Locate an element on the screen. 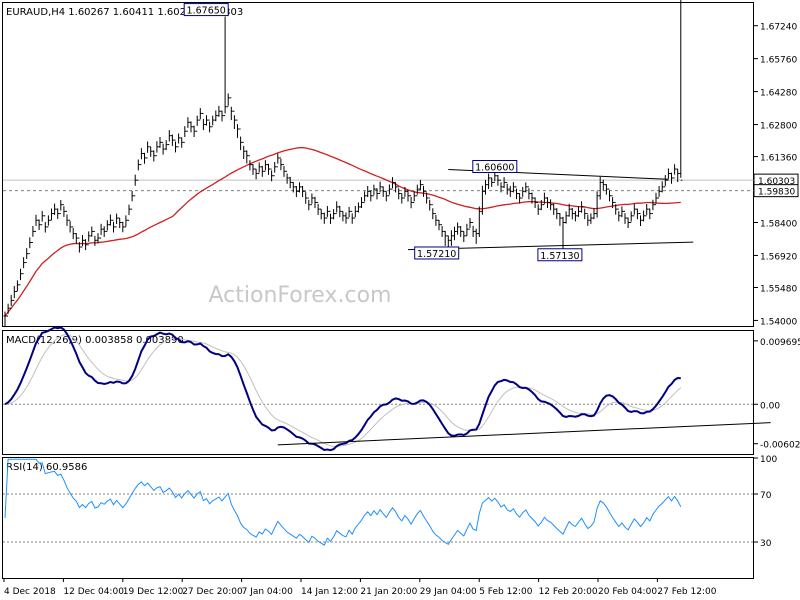  price-ytick-label: 1.67240 is located at coordinates (778, 28).